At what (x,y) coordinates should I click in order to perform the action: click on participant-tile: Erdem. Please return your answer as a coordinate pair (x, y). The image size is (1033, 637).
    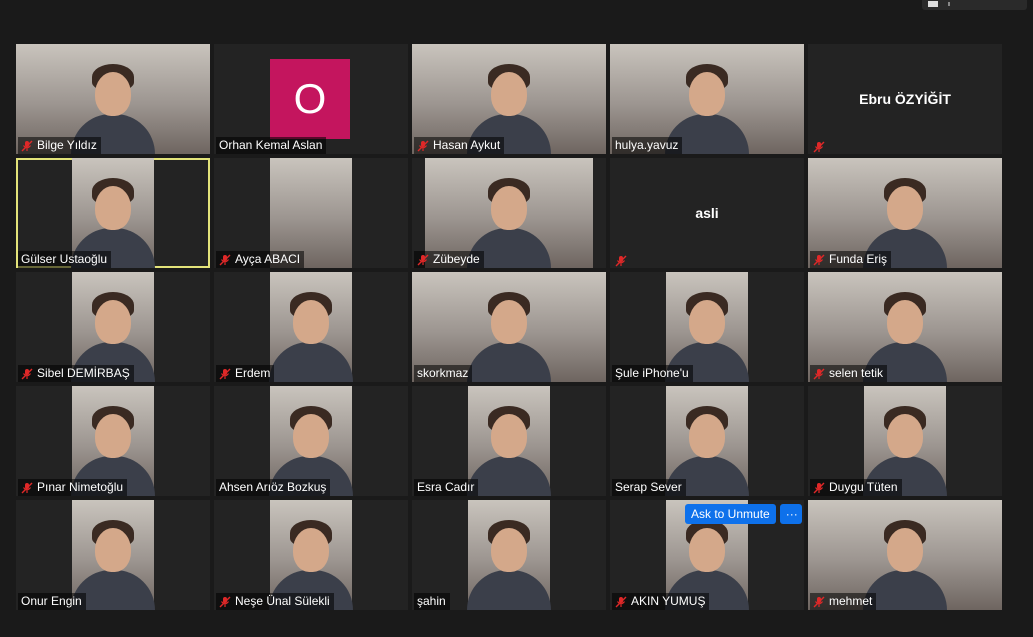
    Looking at the image, I should click on (311, 327).